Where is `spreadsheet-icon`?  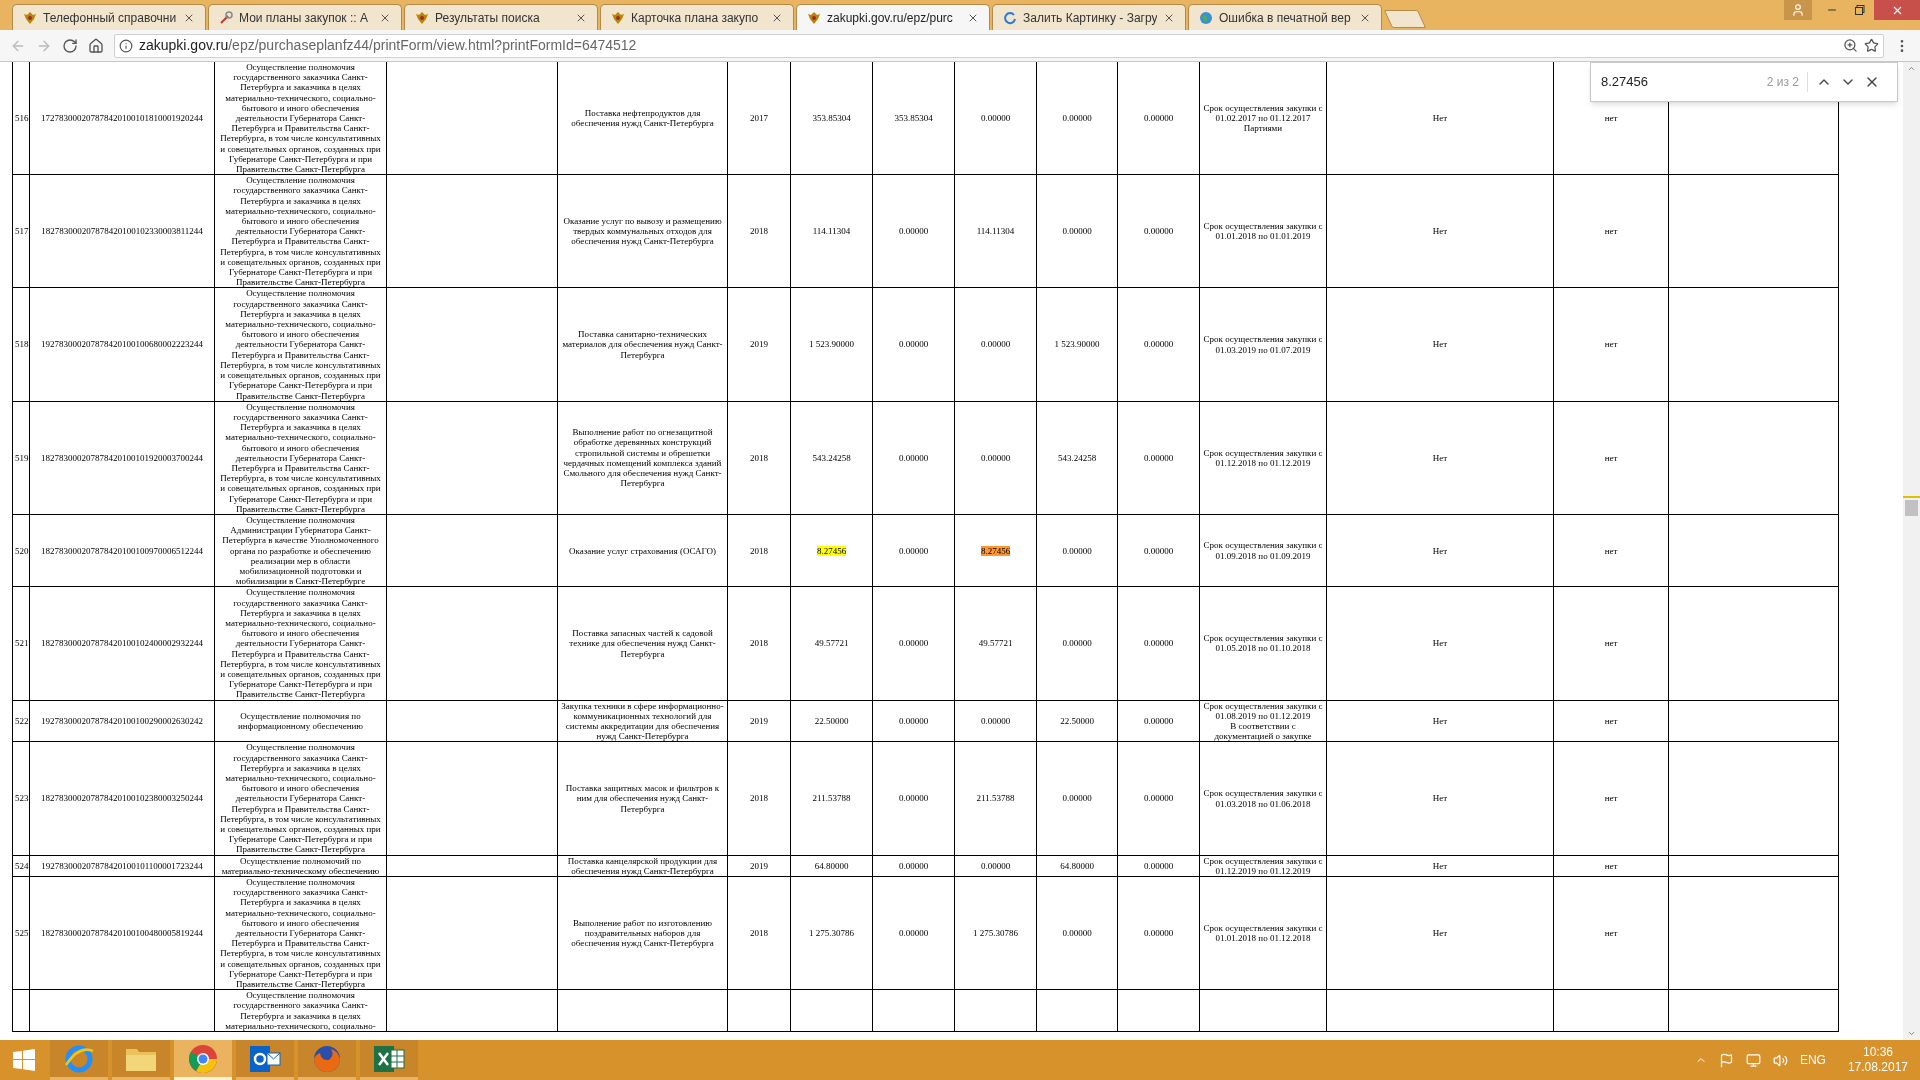
spreadsheet-icon is located at coordinates (389, 1058).